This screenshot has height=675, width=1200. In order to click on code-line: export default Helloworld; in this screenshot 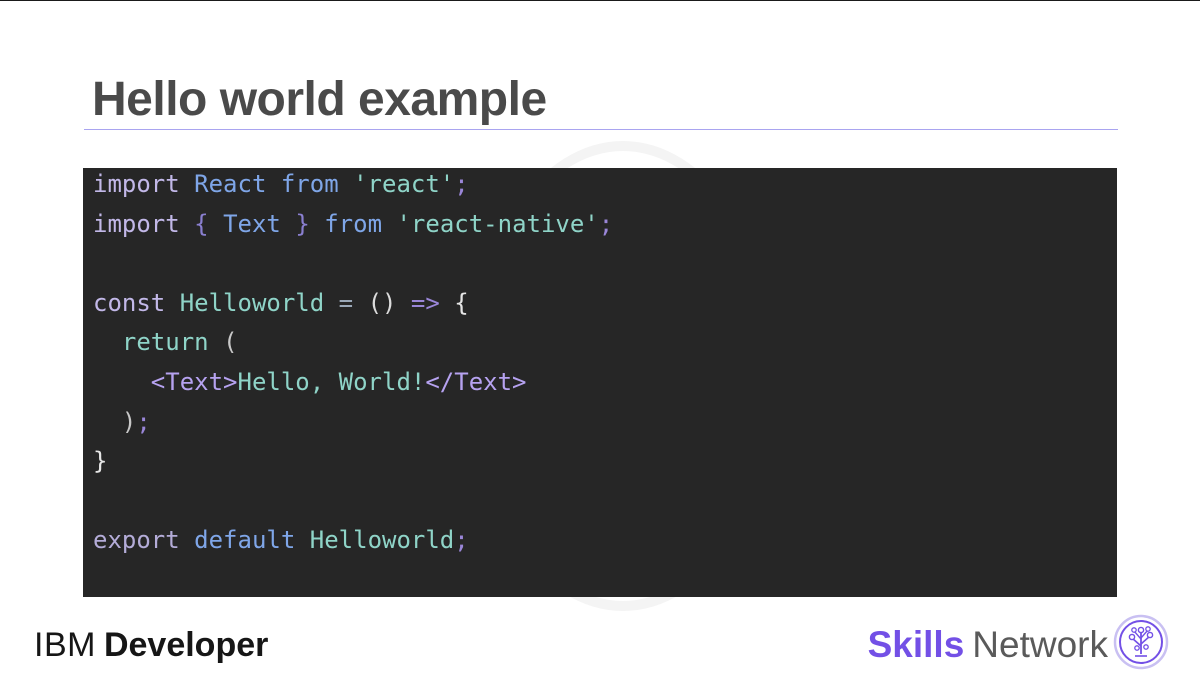, I will do `click(605, 541)`.